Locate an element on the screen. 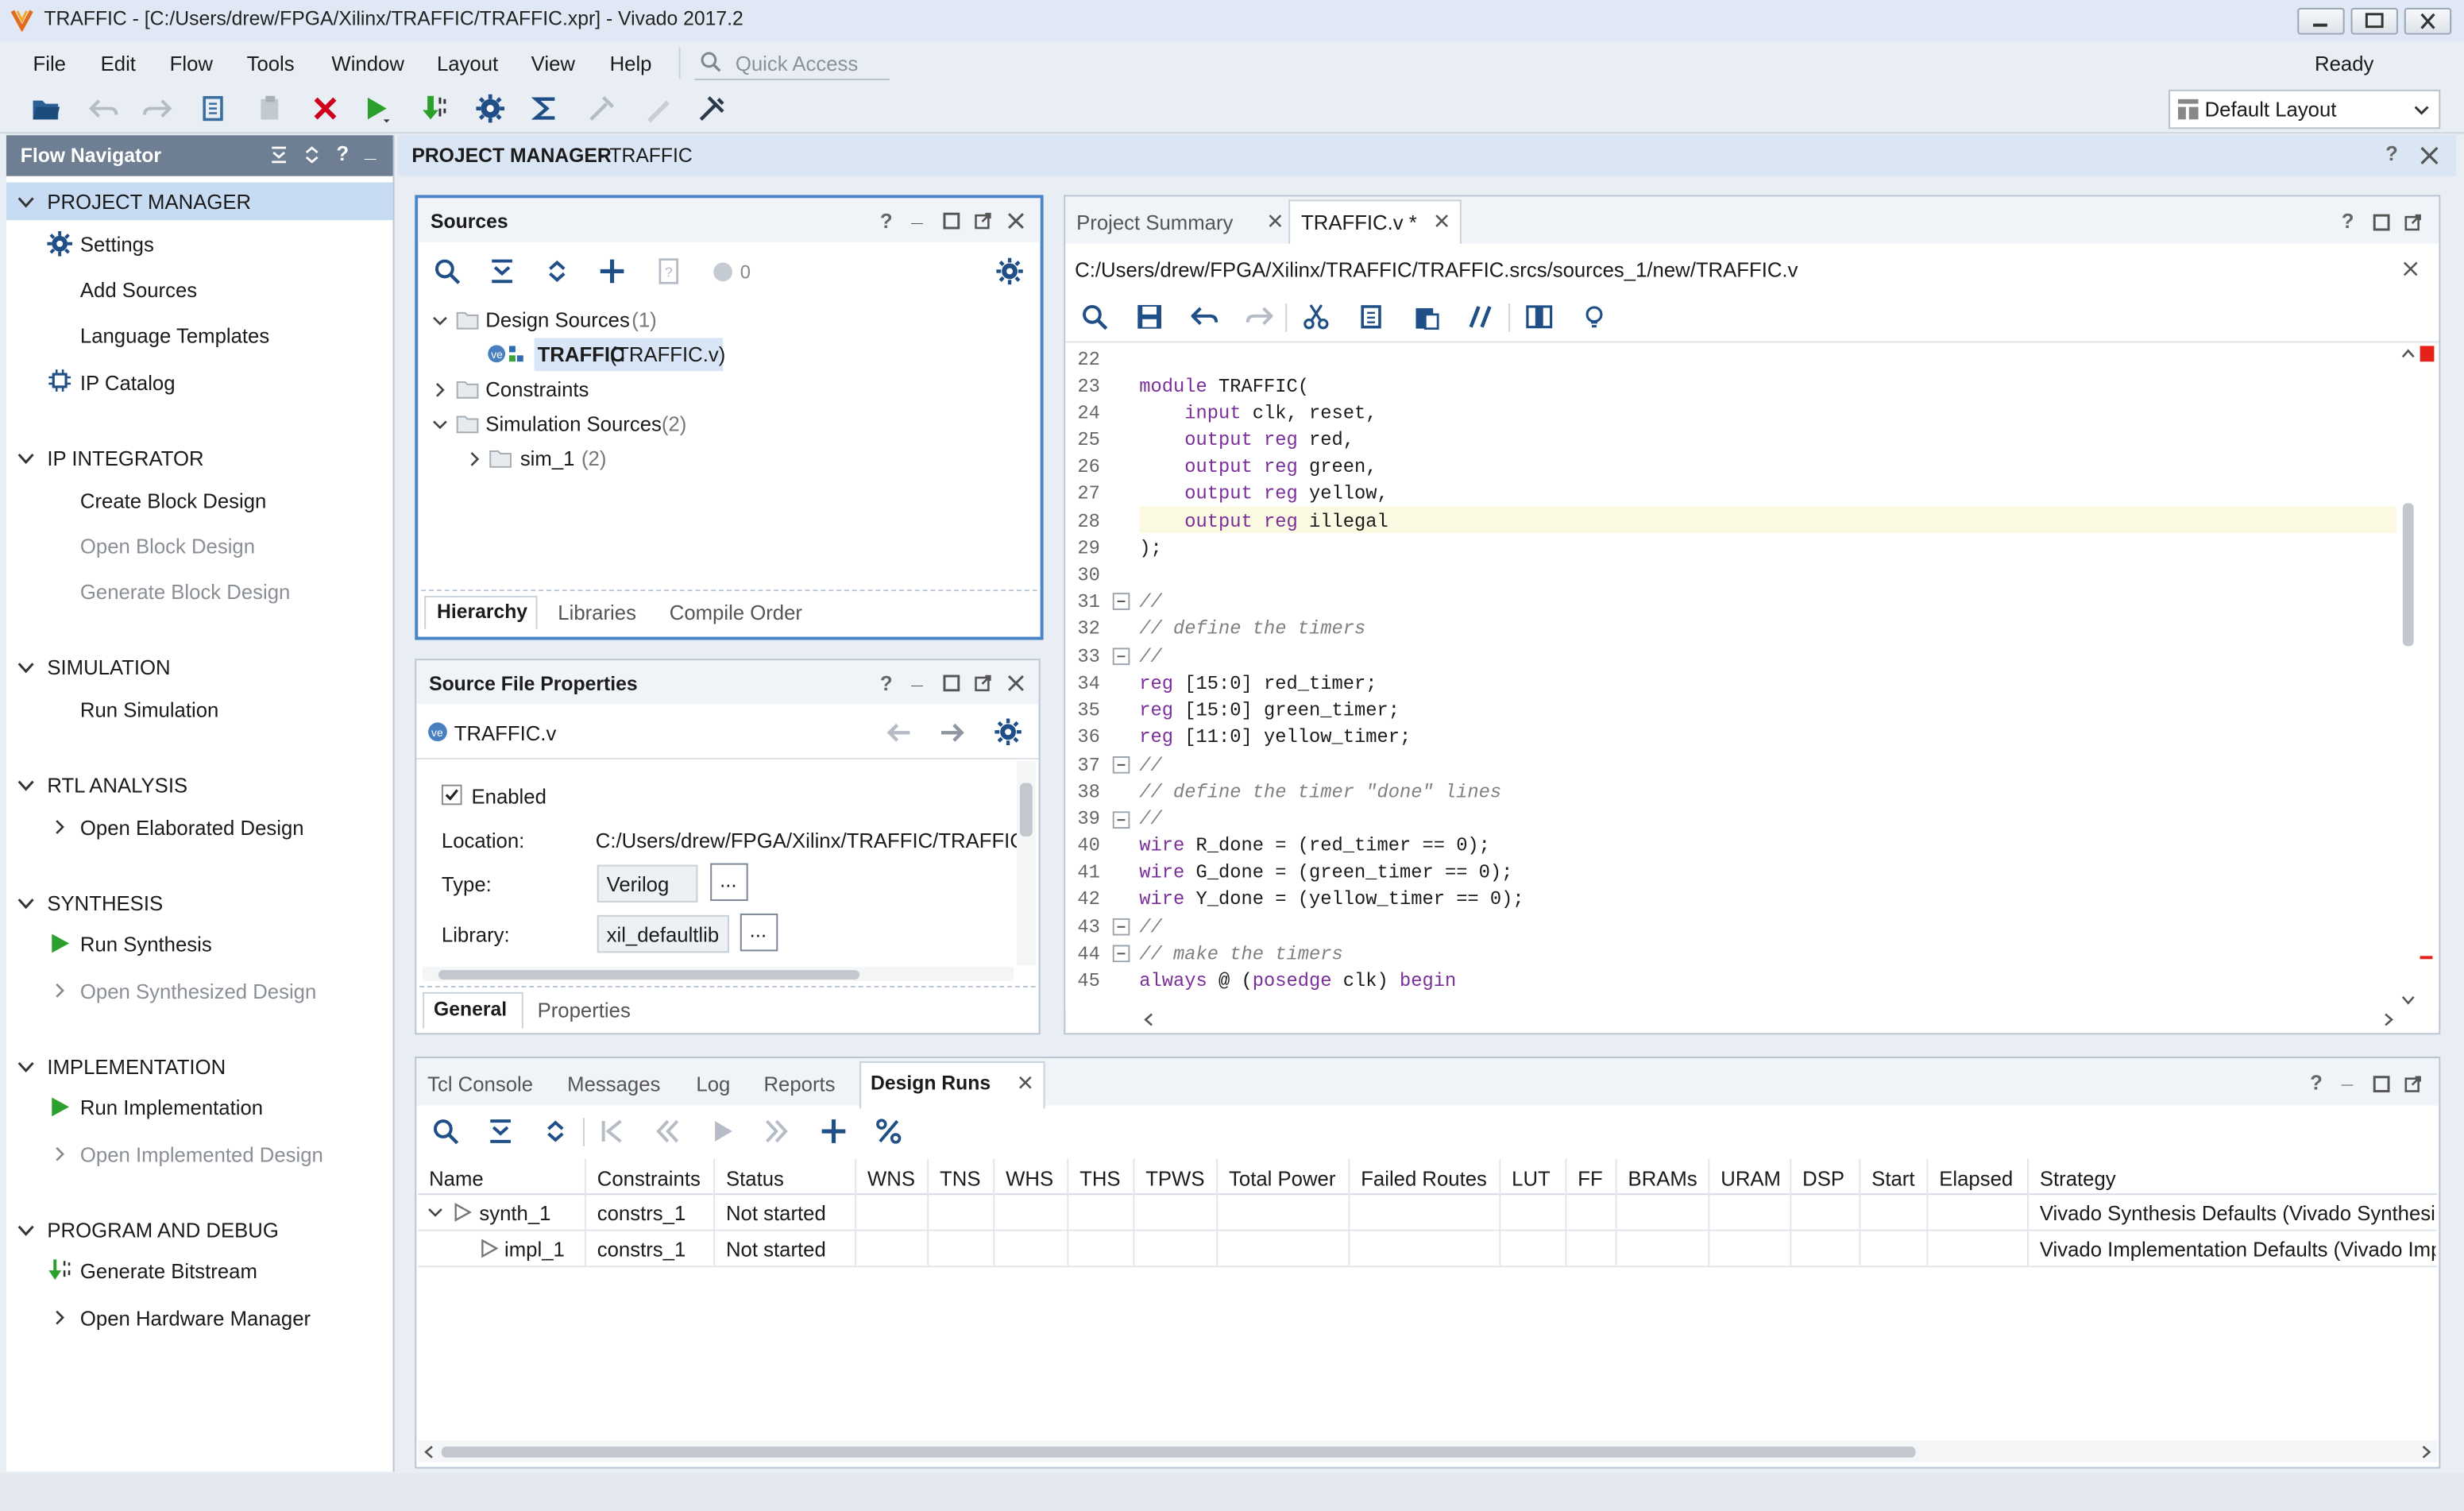 This screenshot has height=1511, width=2464. error-stripe is located at coordinates (2426, 958).